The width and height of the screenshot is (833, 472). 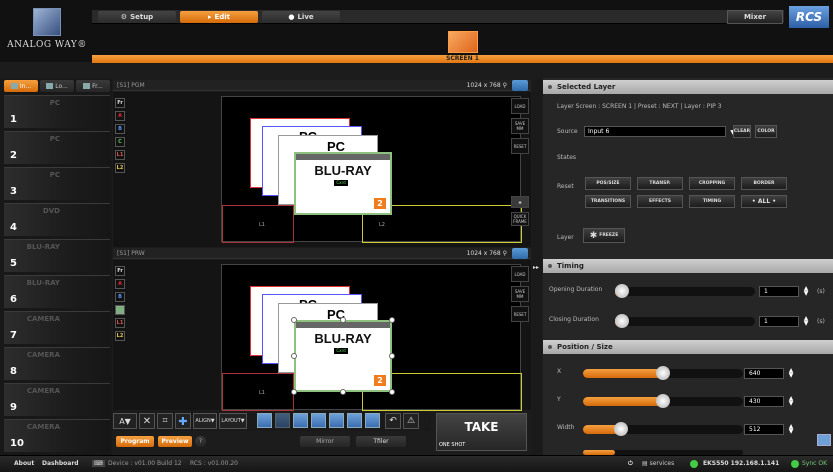 I want to click on quick-frame-button: QUICK FRAME, so click(x=520, y=219).